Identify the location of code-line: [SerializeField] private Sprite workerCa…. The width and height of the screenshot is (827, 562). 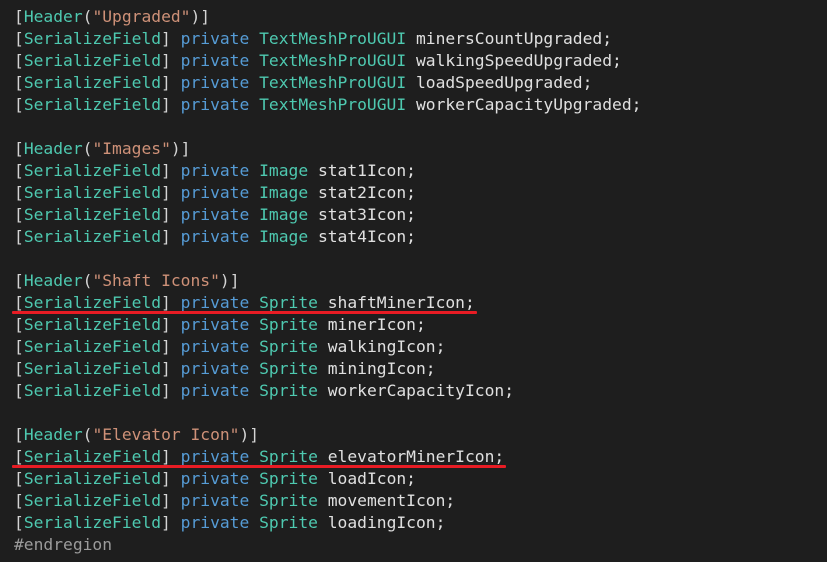
(420, 391).